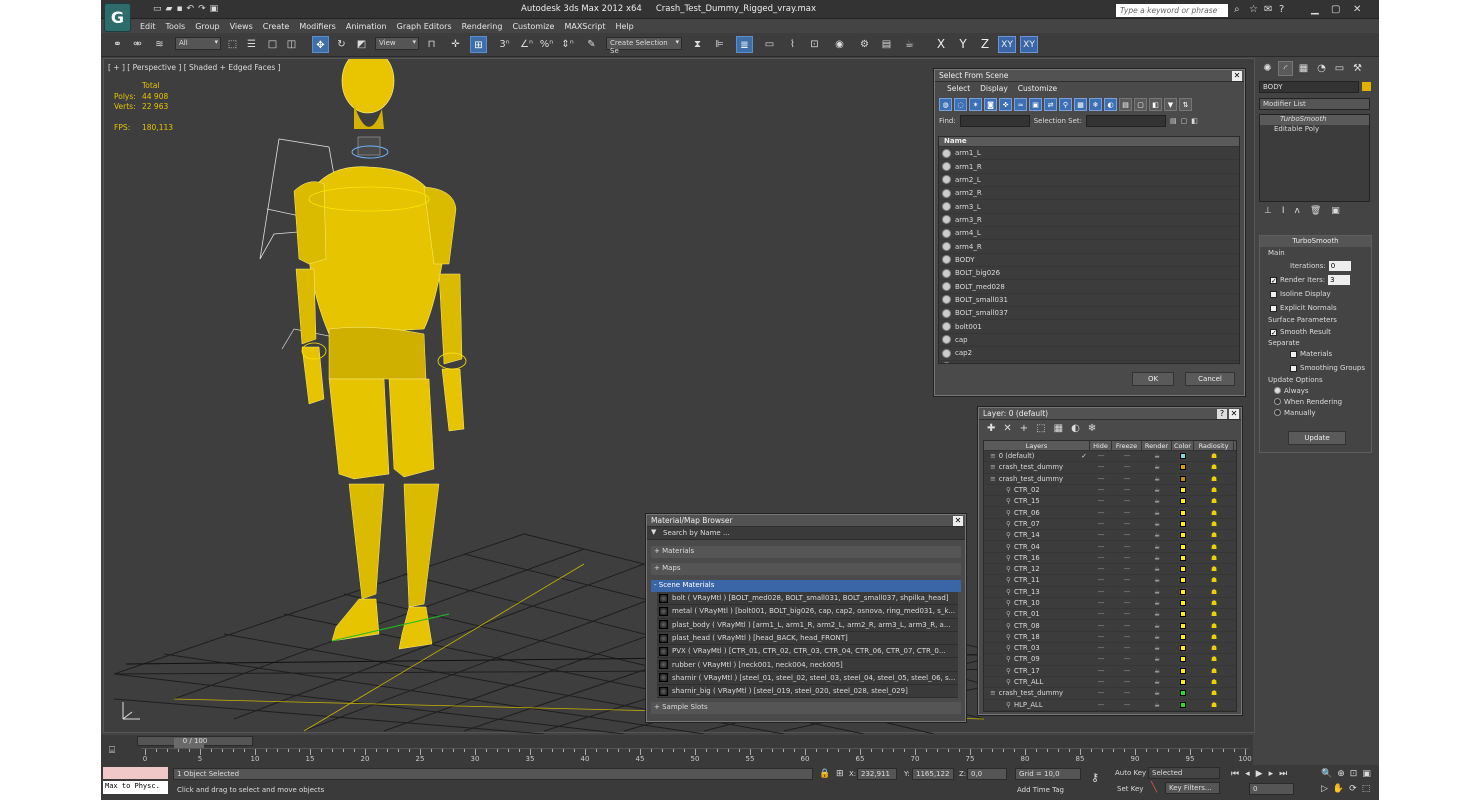 The image size is (1480, 800). What do you see at coordinates (1110, 581) in the screenshot?
I see `layer-row: ⚲ CTR_11— — ☕ ☗` at bounding box center [1110, 581].